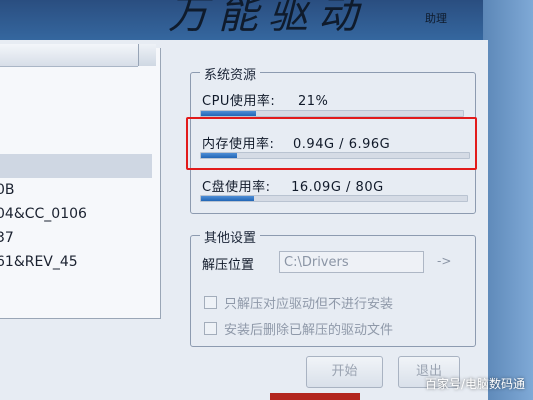  Describe the element at coordinates (228, 198) in the screenshot. I see `disk-usage-fill` at that location.